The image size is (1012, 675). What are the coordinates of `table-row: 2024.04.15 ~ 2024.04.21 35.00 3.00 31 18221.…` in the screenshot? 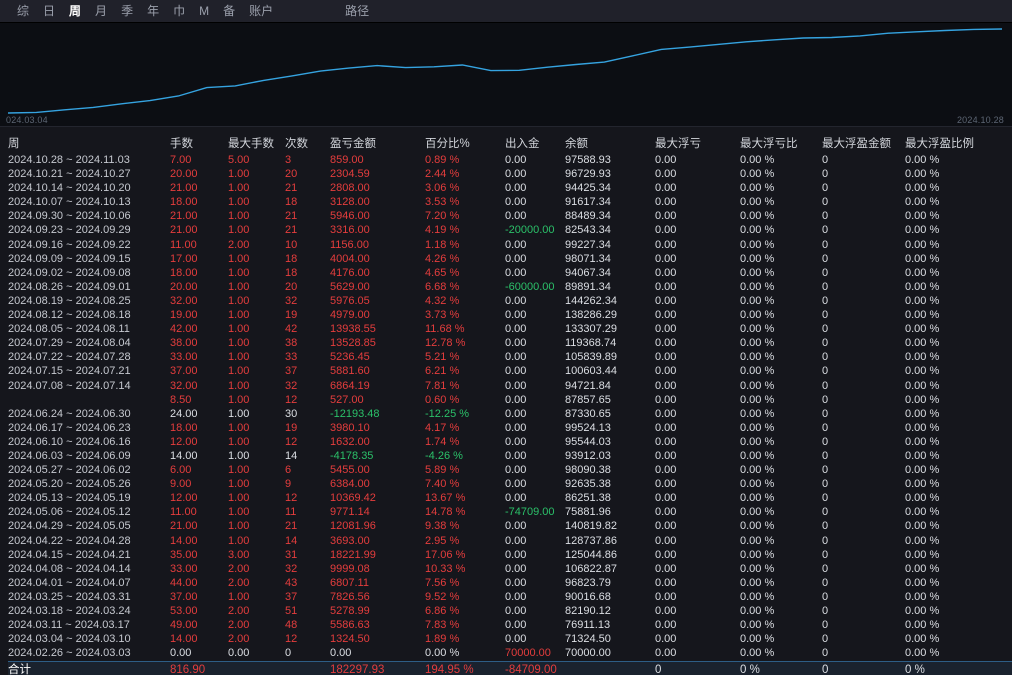 It's located at (510, 555).